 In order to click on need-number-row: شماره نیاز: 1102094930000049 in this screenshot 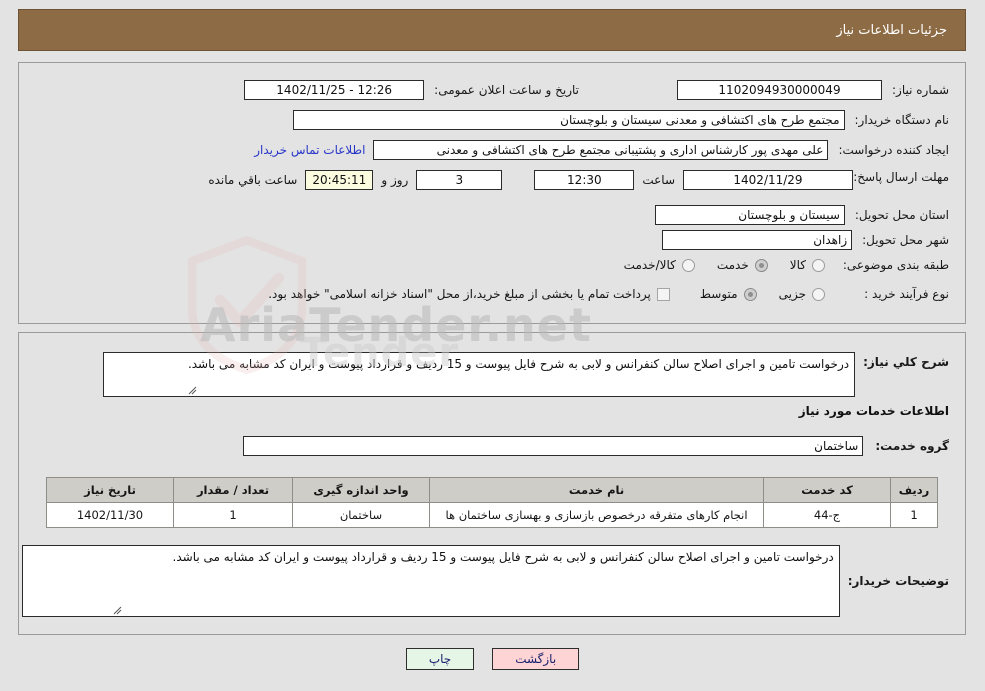, I will do `click(813, 90)`.